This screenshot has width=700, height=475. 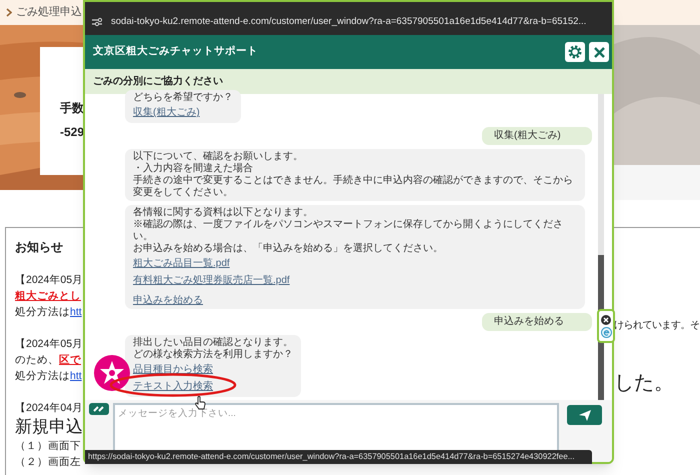 What do you see at coordinates (213, 355) in the screenshot?
I see `message-text: どの様な検索方法を利用しますか？` at bounding box center [213, 355].